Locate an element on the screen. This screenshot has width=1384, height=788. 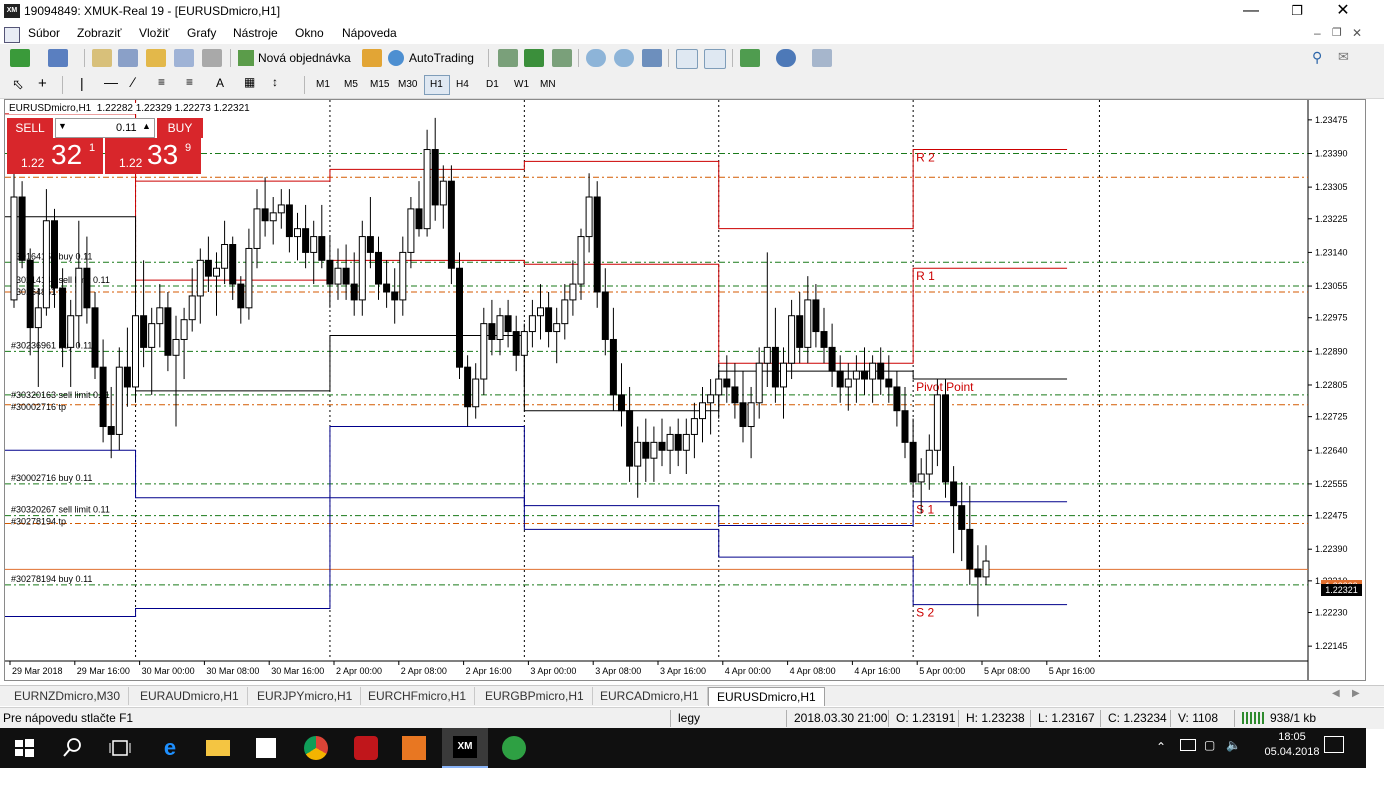
chat-icon: ✉ is located at coordinates (1343, 57).